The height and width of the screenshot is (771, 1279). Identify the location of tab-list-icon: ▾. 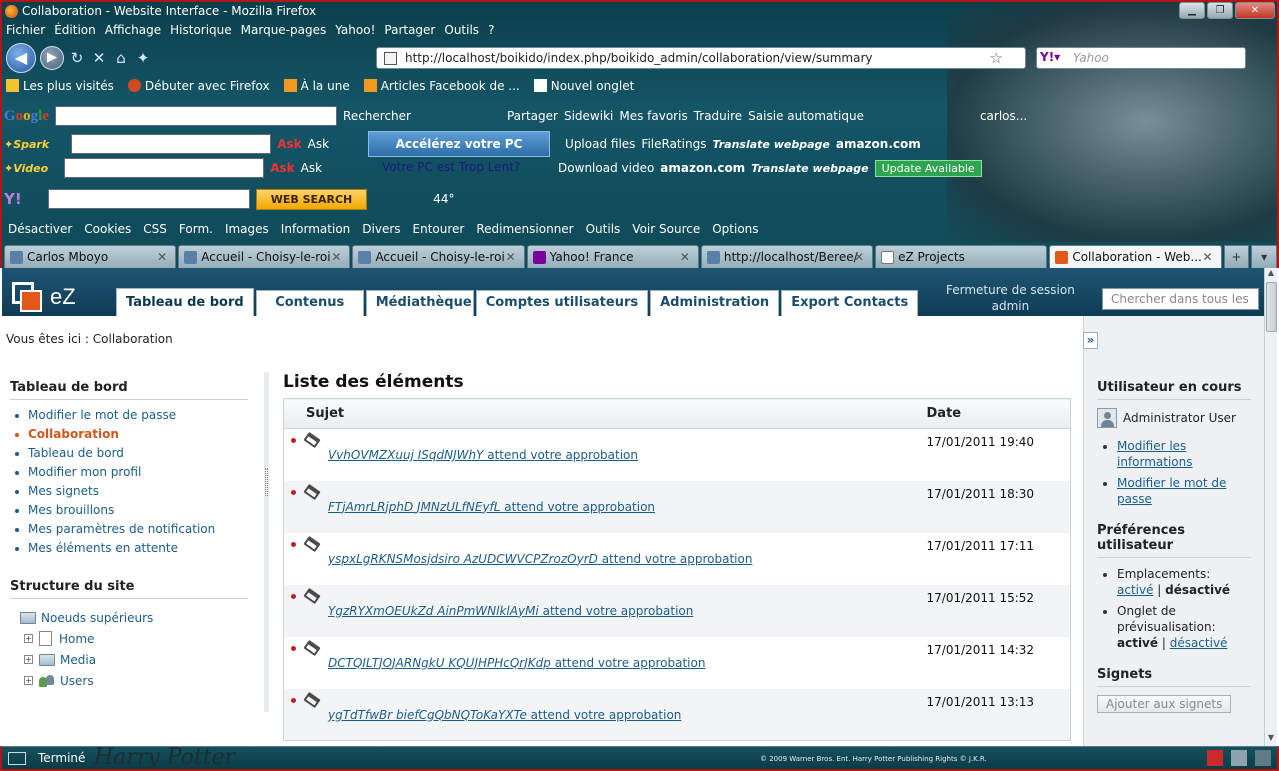
(1264, 256).